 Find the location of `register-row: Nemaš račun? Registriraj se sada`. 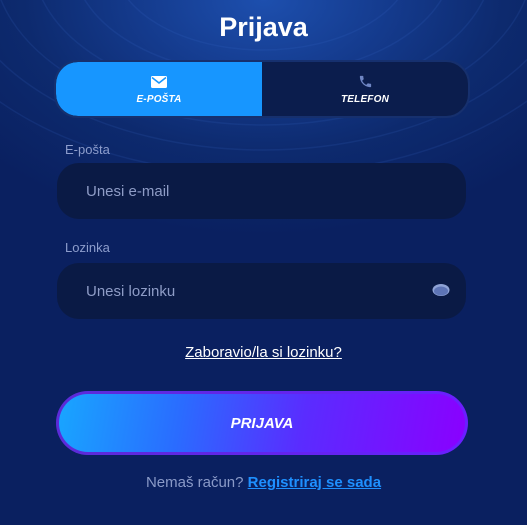

register-row: Nemaš račun? Registriraj se sada is located at coordinates (263, 482).